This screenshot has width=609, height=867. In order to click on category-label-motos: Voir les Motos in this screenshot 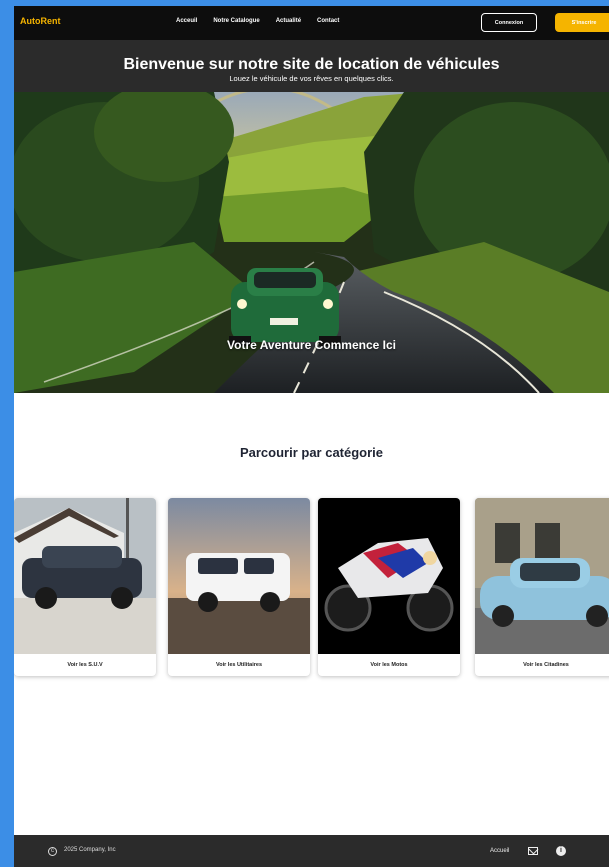, I will do `click(389, 665)`.